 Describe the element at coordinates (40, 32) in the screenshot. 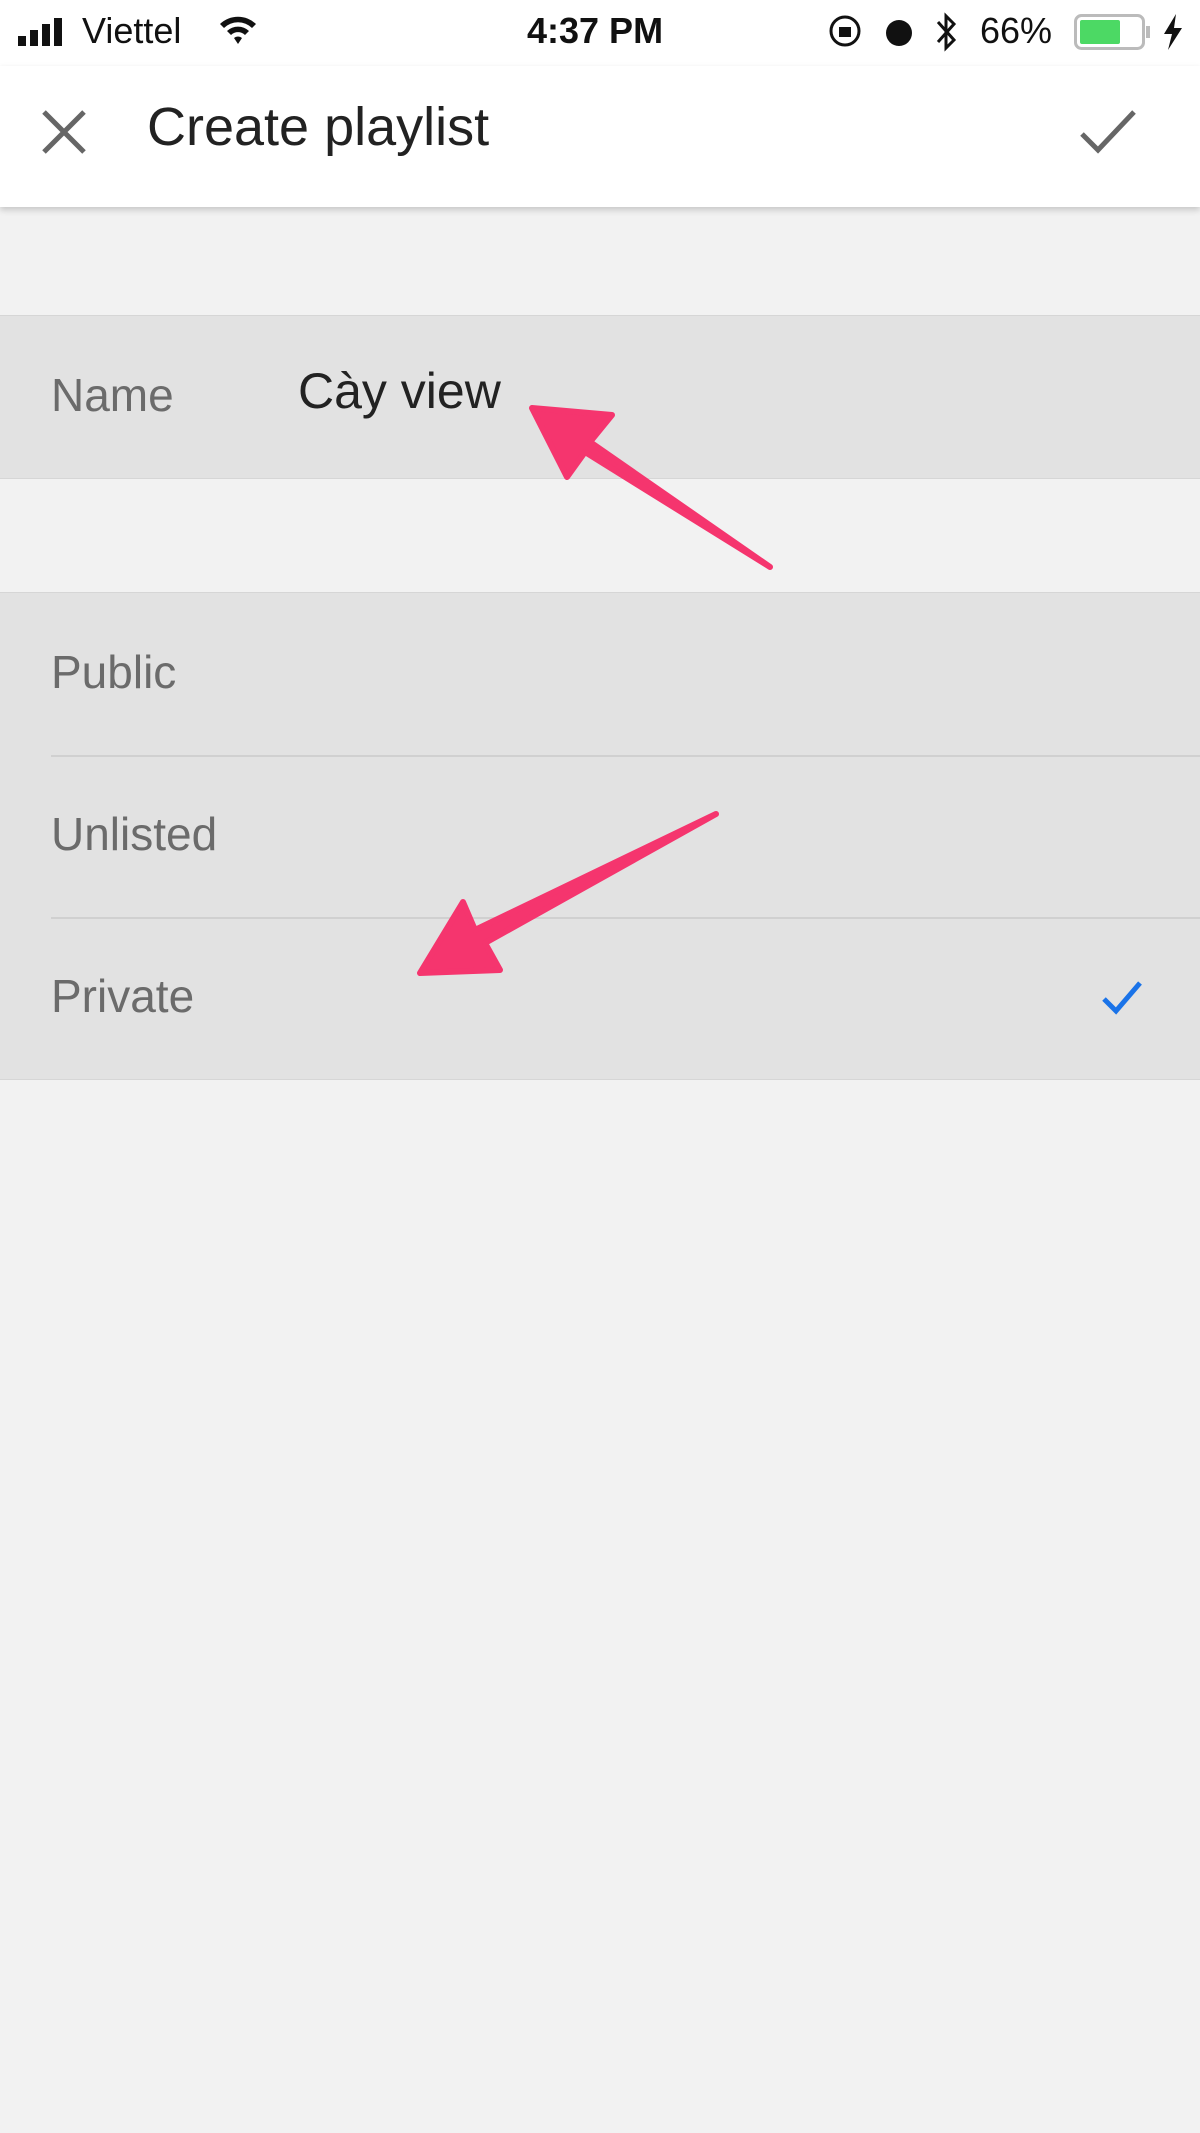

I see `signal-icon` at that location.